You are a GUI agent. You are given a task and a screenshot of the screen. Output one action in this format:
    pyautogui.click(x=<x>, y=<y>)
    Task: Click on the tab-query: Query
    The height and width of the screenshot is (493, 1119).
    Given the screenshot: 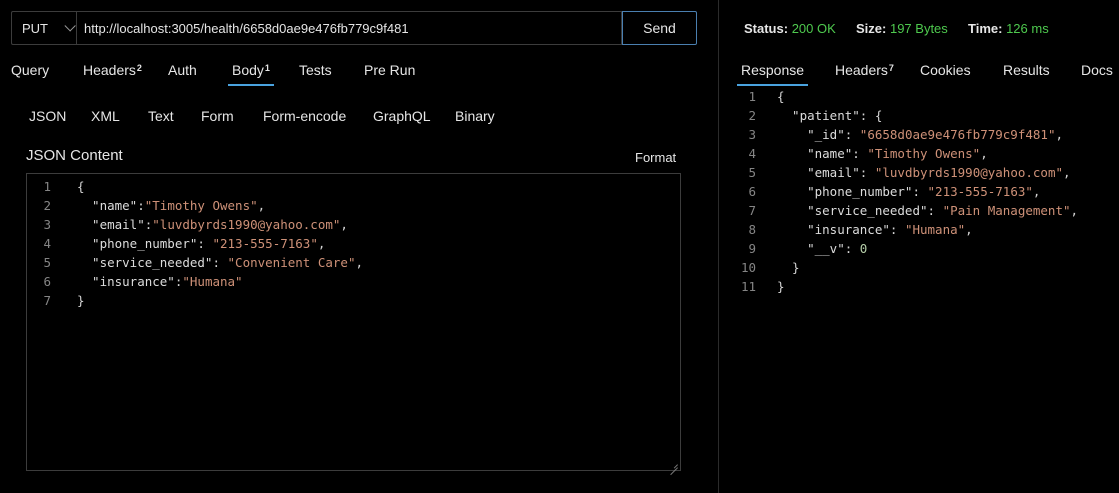 What is the action you would take?
    pyautogui.click(x=30, y=73)
    